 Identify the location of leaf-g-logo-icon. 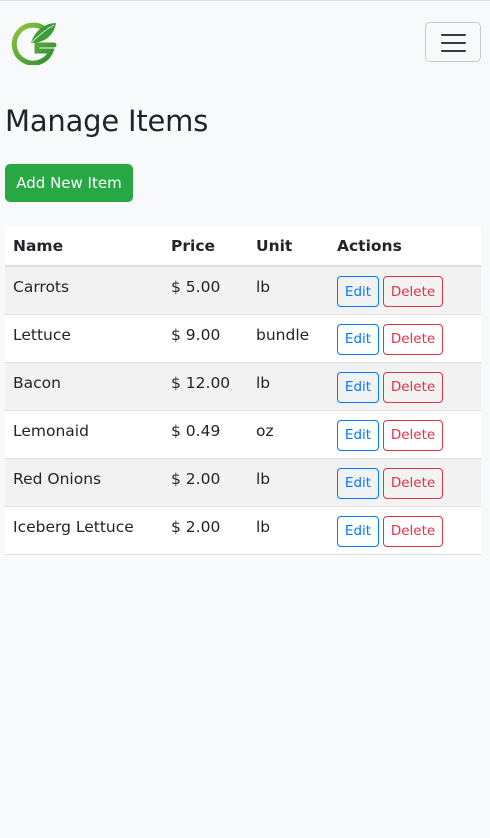
(34, 43).